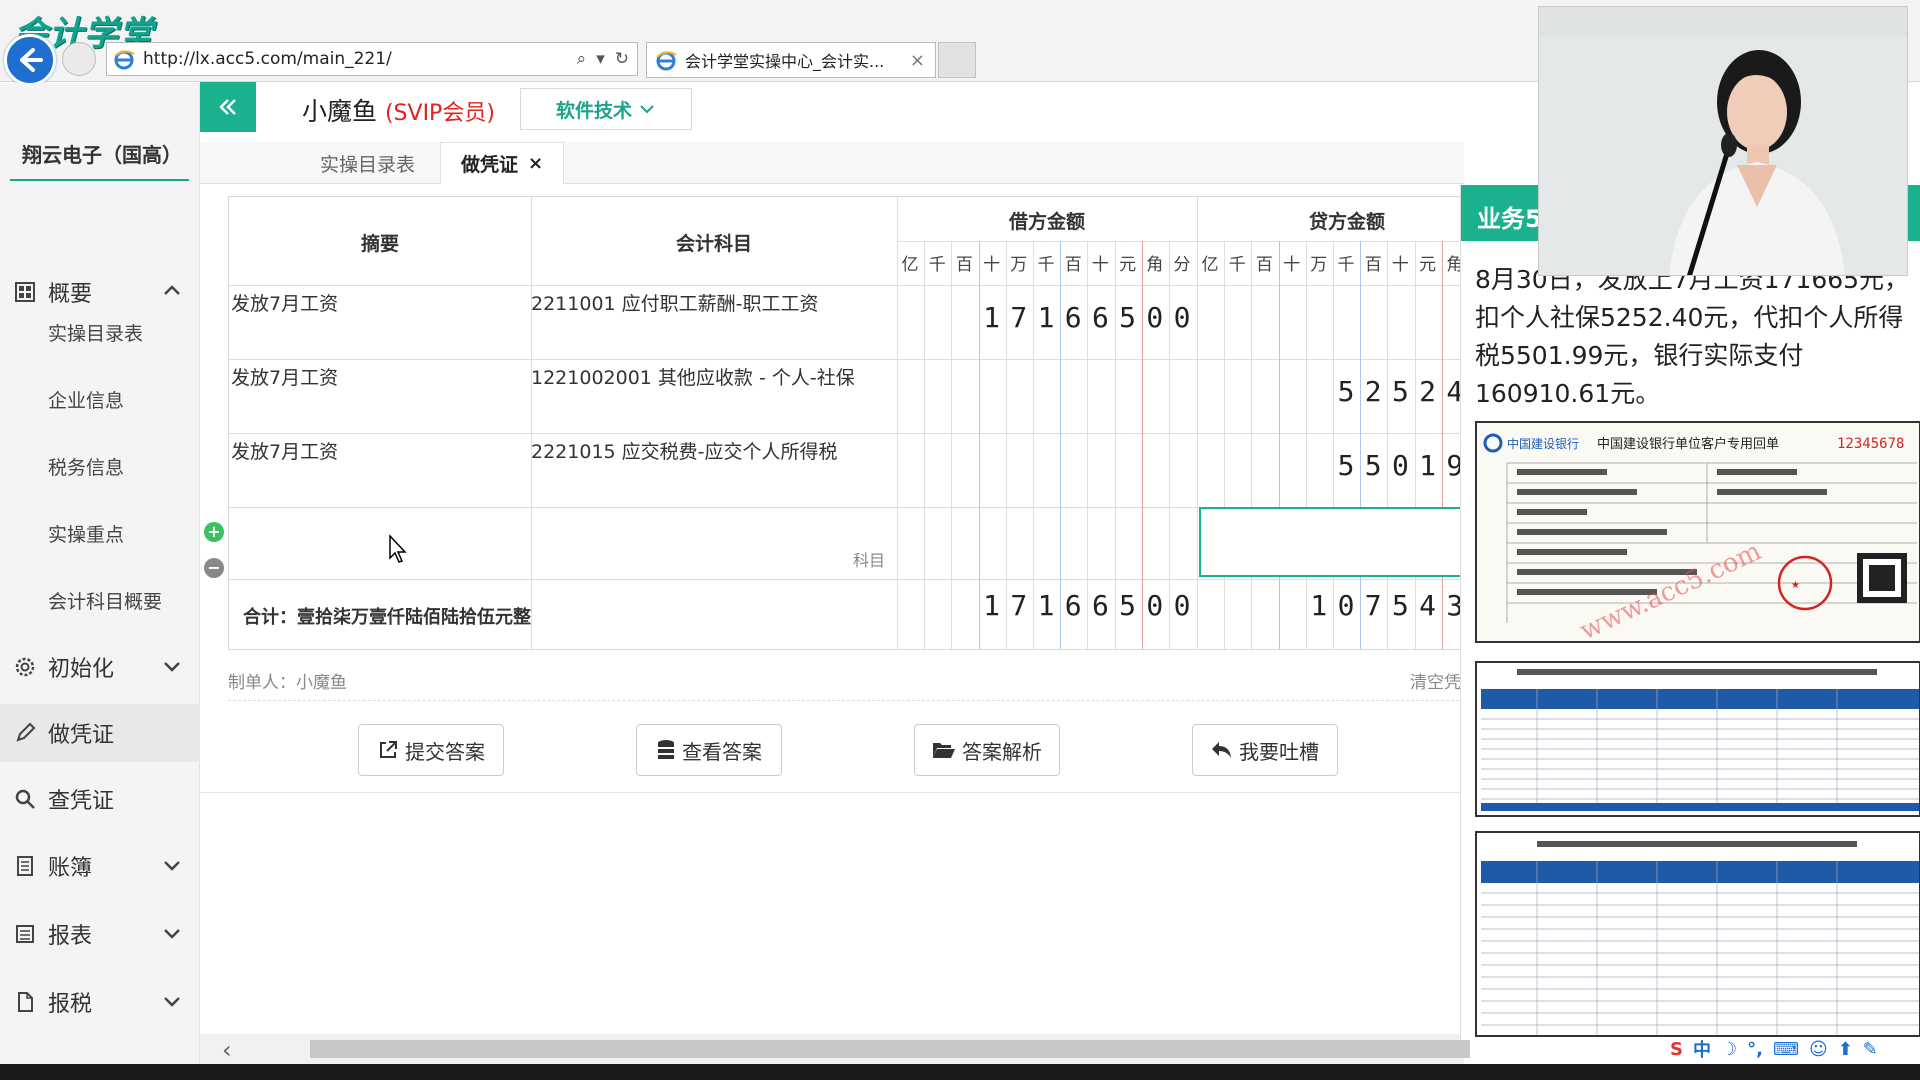 This screenshot has height=1080, width=1920. Describe the element at coordinates (1428, 465) in the screenshot. I see `row-3-credit-digit: 1` at that location.